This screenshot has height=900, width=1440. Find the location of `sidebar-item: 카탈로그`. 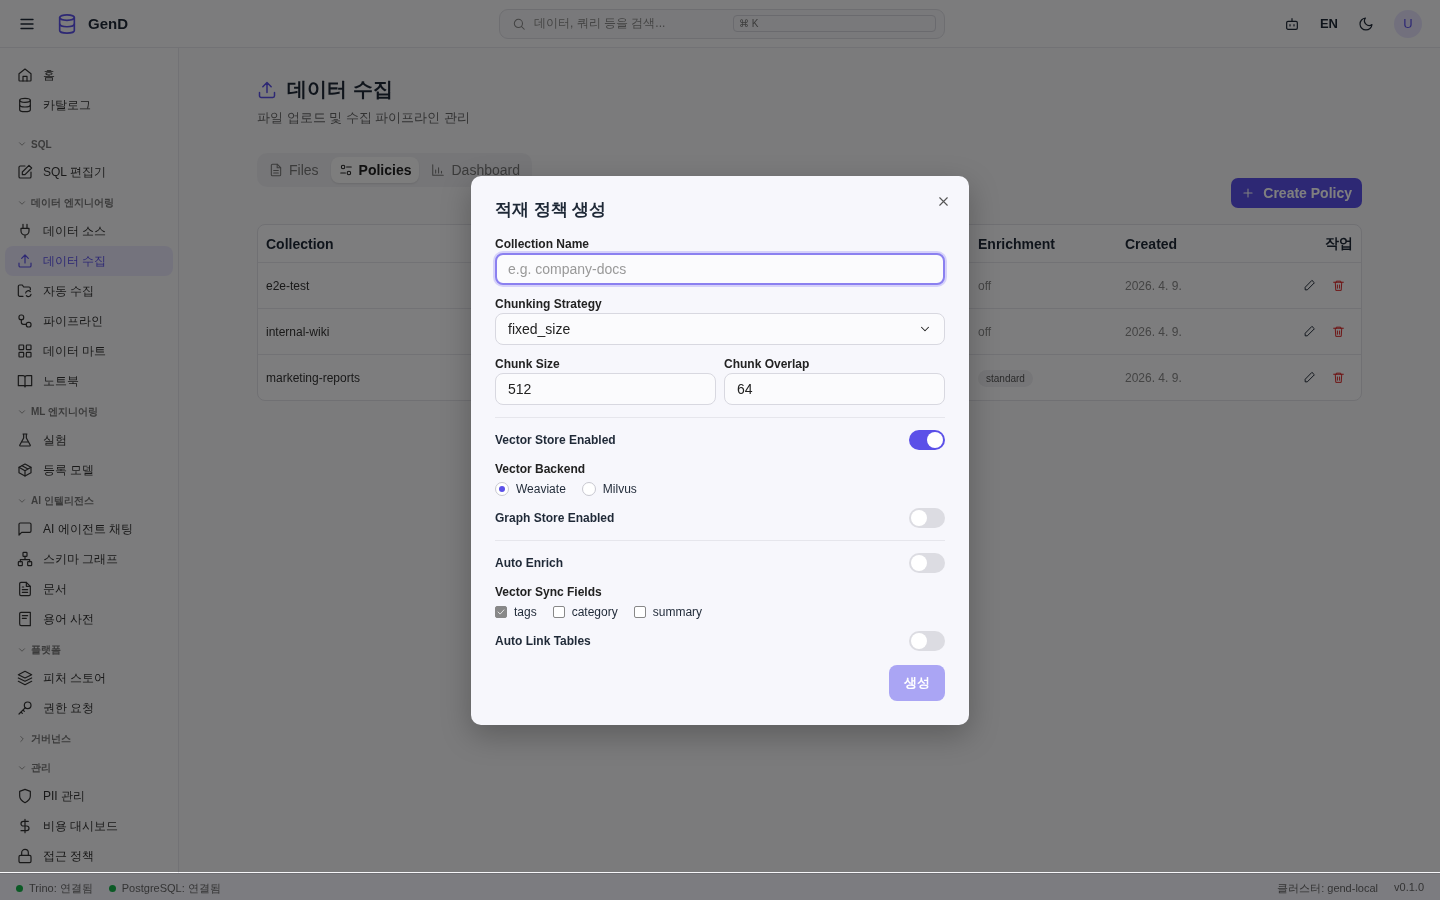

sidebar-item: 카탈로그 is located at coordinates (89, 105).